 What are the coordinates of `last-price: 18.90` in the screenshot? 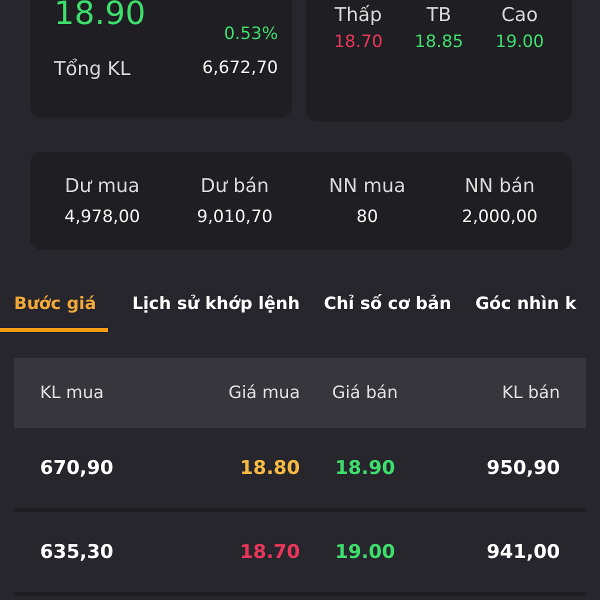 It's located at (100, 15).